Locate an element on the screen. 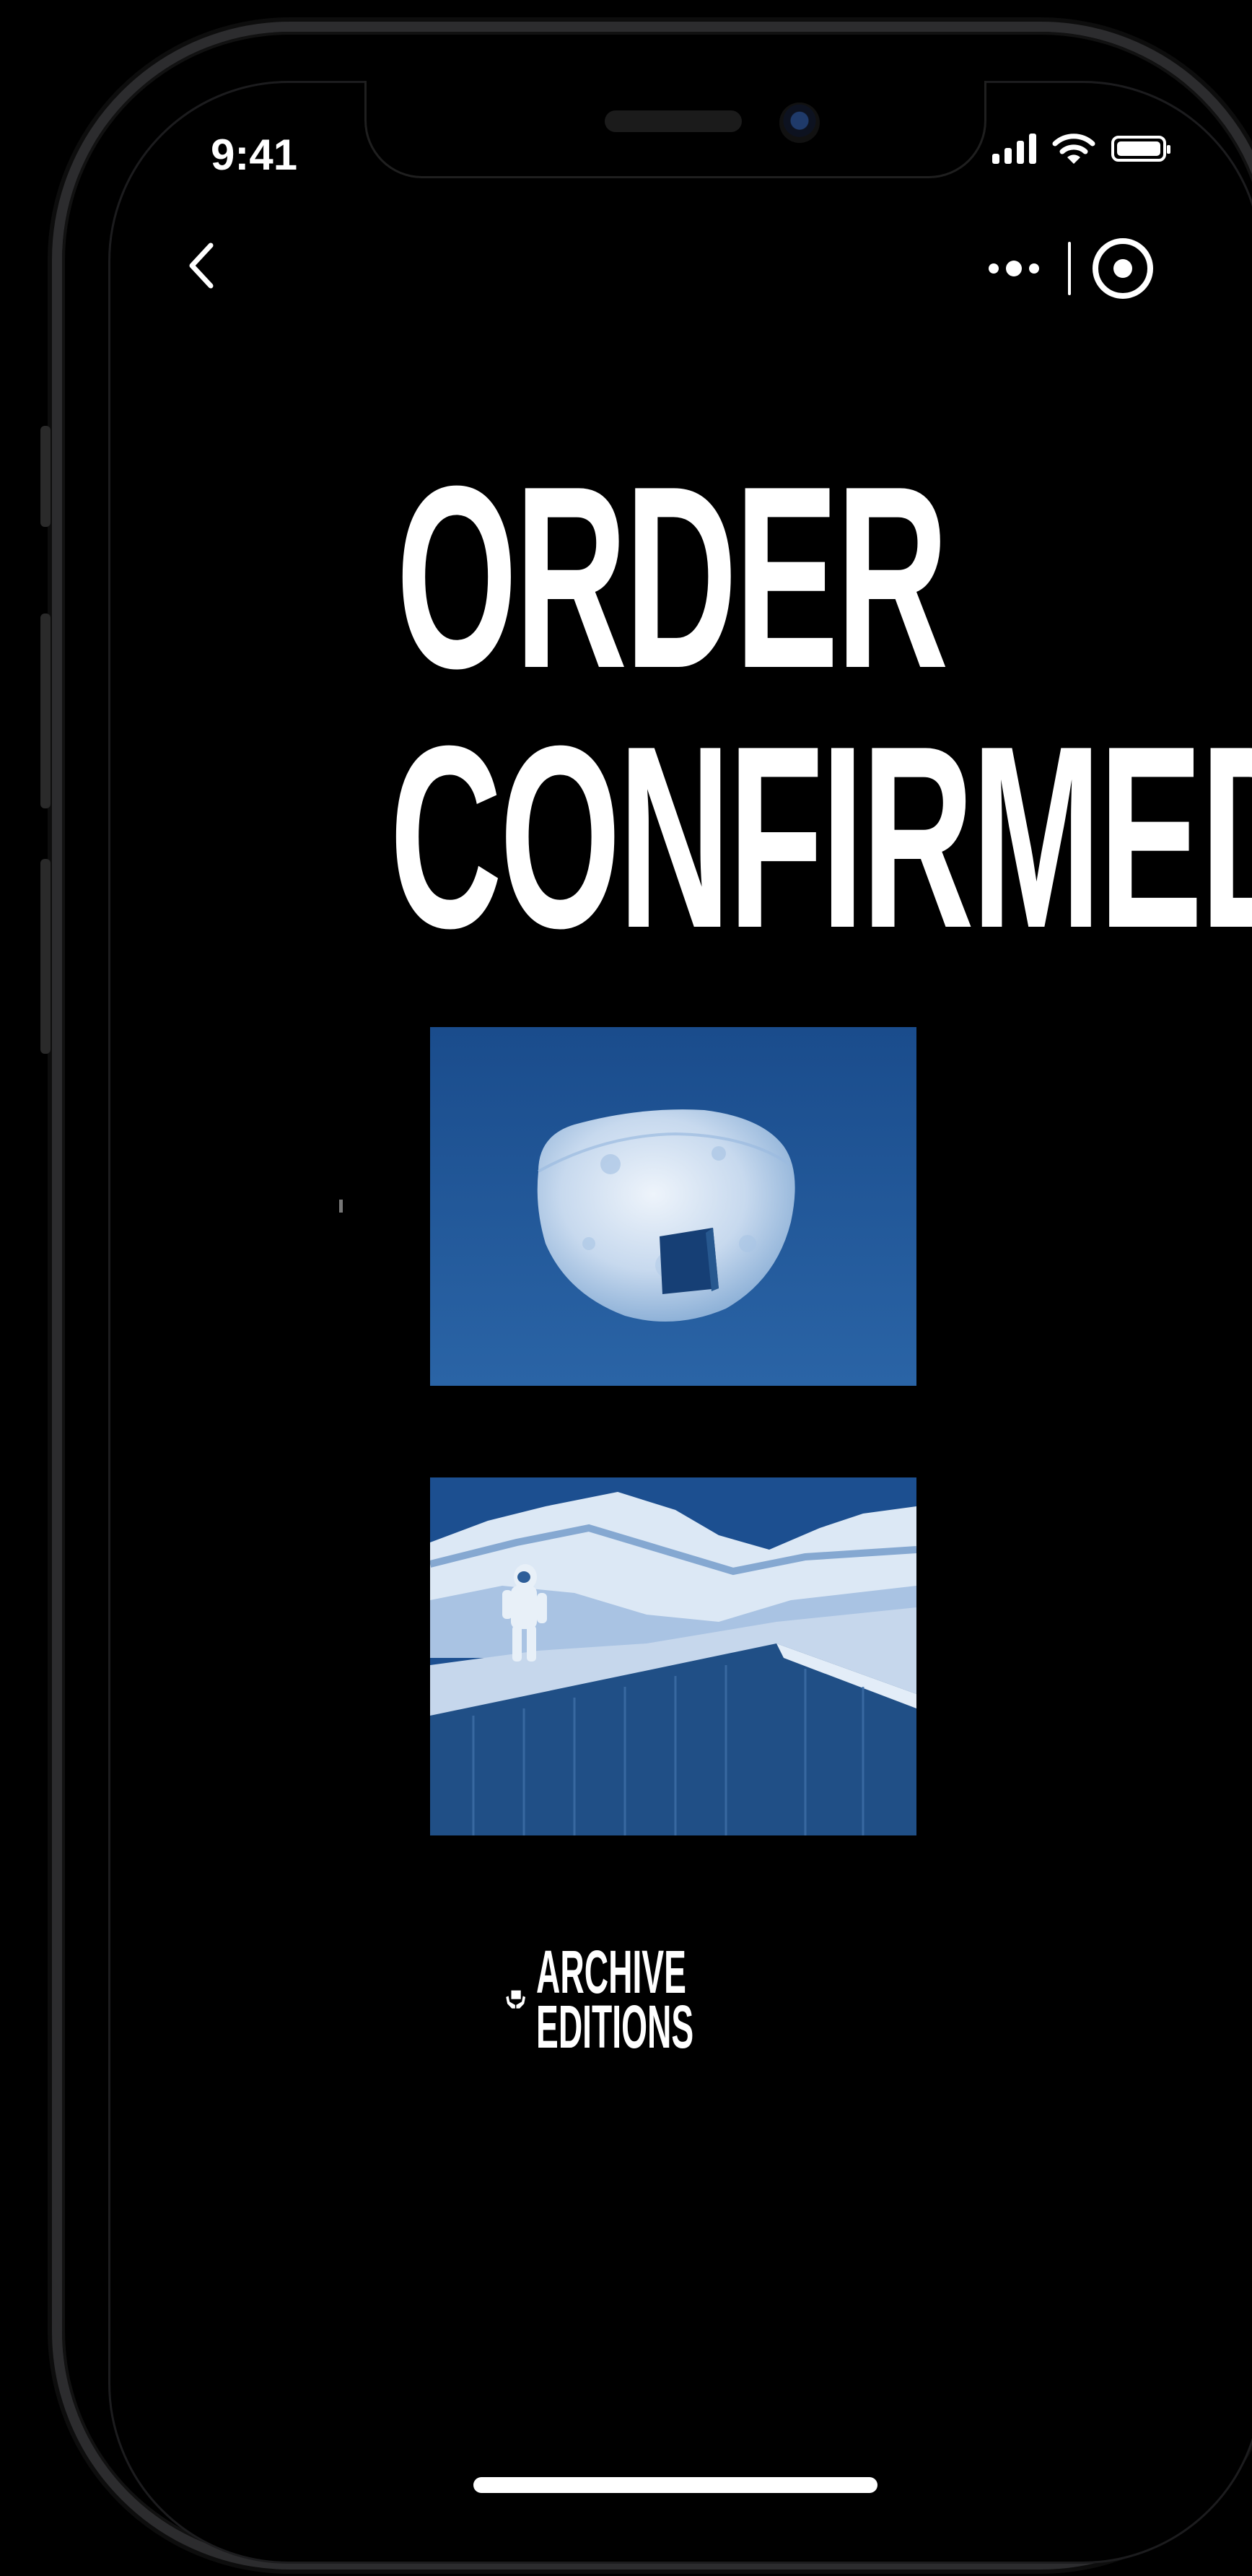  battery-icon is located at coordinates (1140, 149).